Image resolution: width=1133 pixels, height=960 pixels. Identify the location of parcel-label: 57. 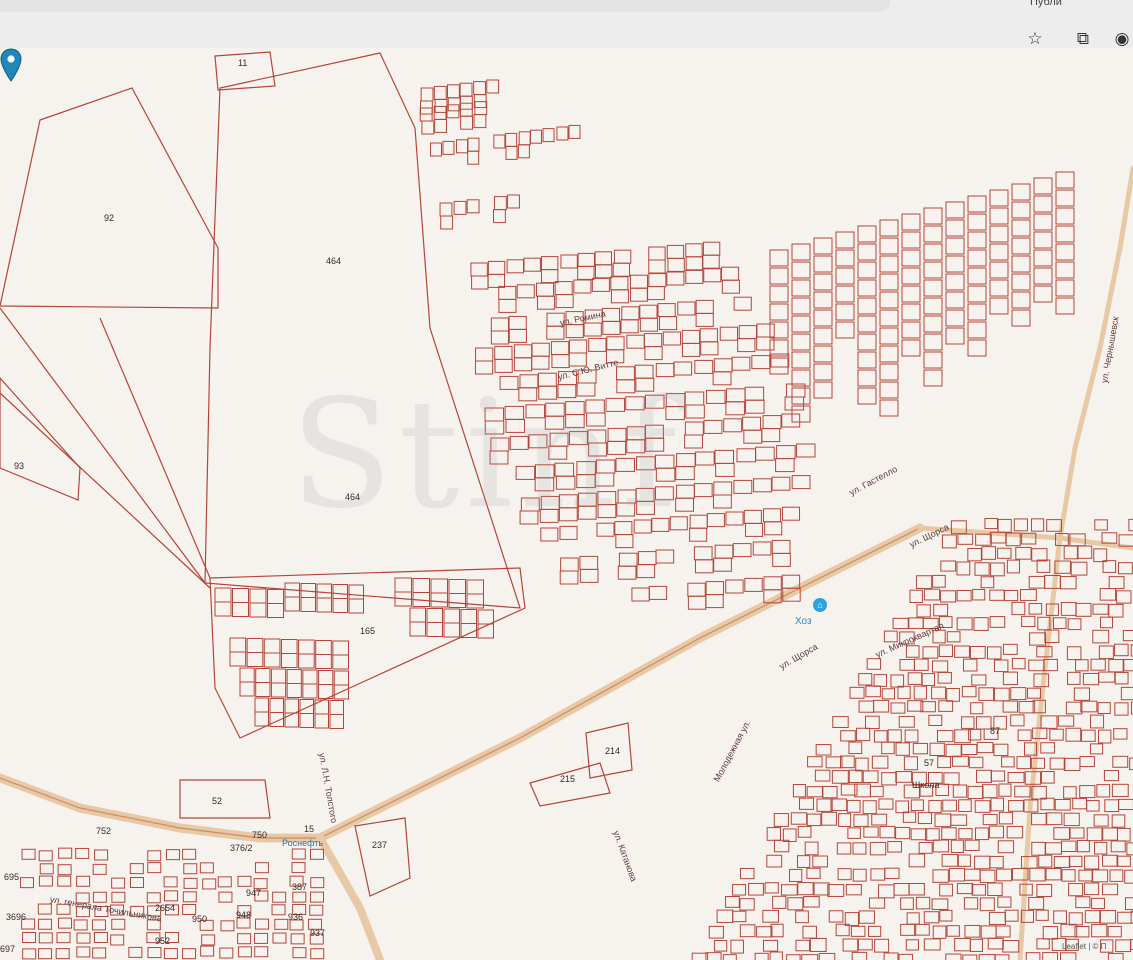
(929, 763).